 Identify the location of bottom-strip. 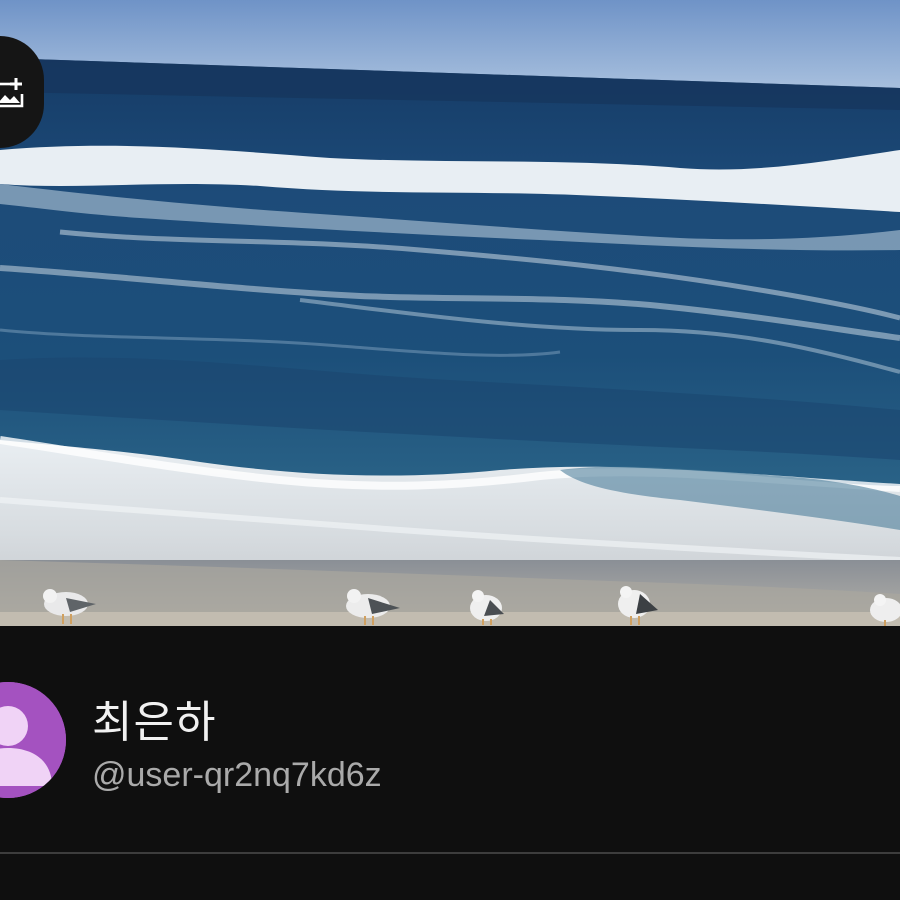
(450, 877).